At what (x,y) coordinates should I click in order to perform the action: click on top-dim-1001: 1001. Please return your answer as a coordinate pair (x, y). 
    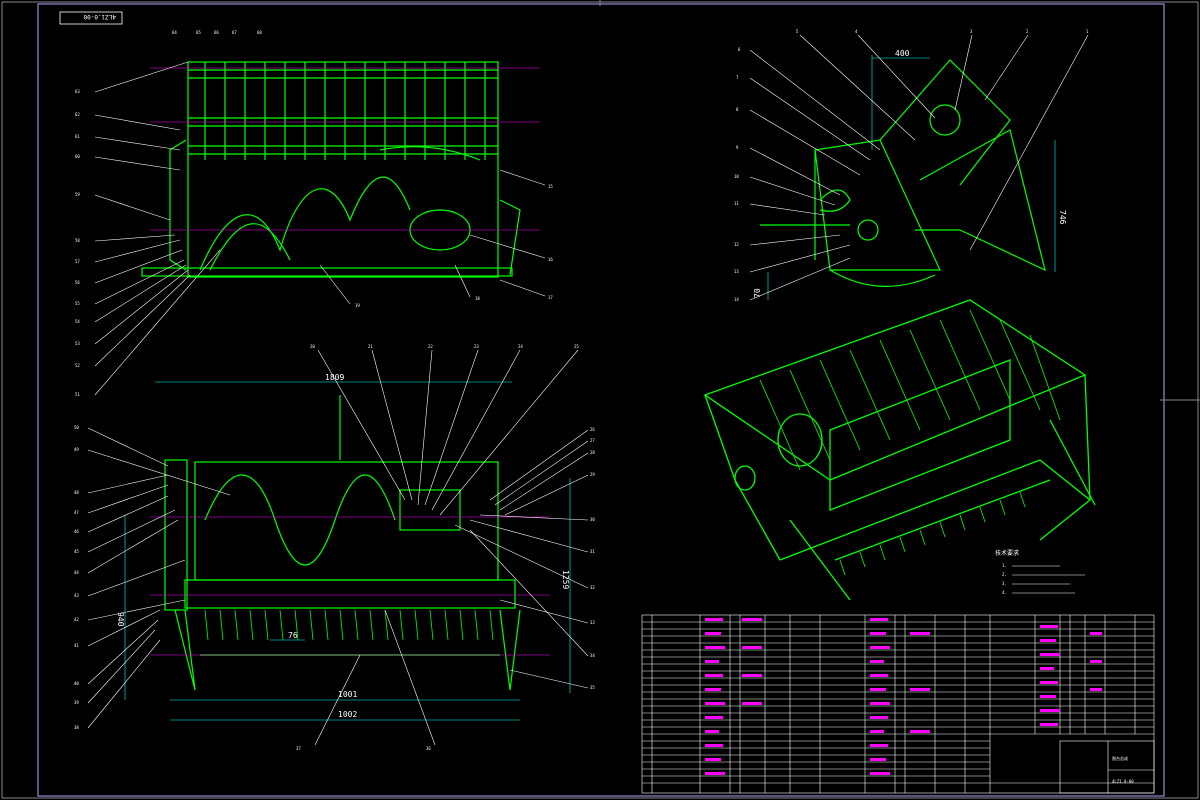
    Looking at the image, I should click on (347, 694).